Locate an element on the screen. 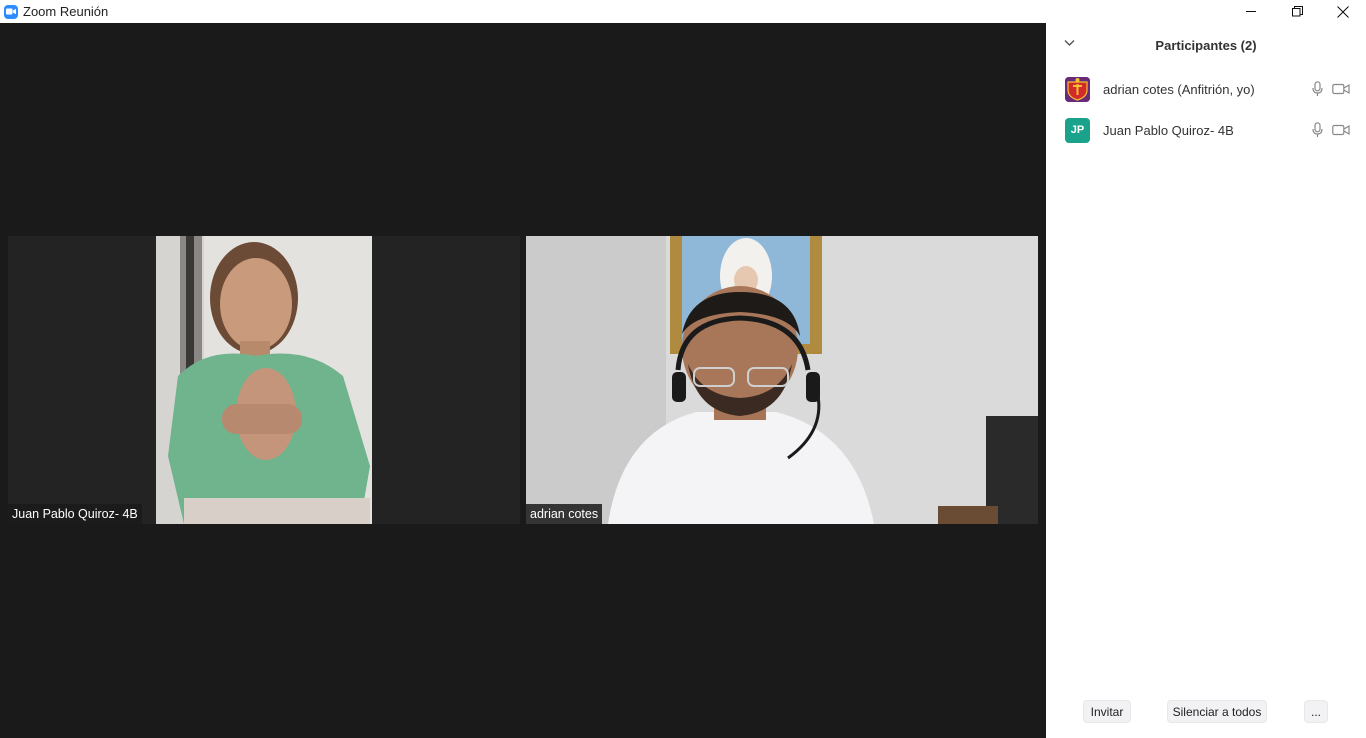 The height and width of the screenshot is (738, 1366). close-icon is located at coordinates (1343, 11).